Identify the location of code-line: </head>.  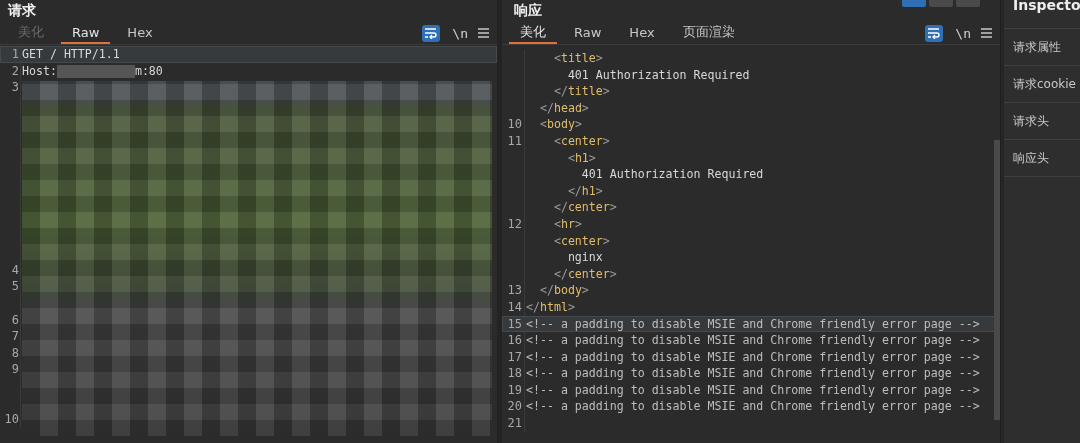
(563, 108).